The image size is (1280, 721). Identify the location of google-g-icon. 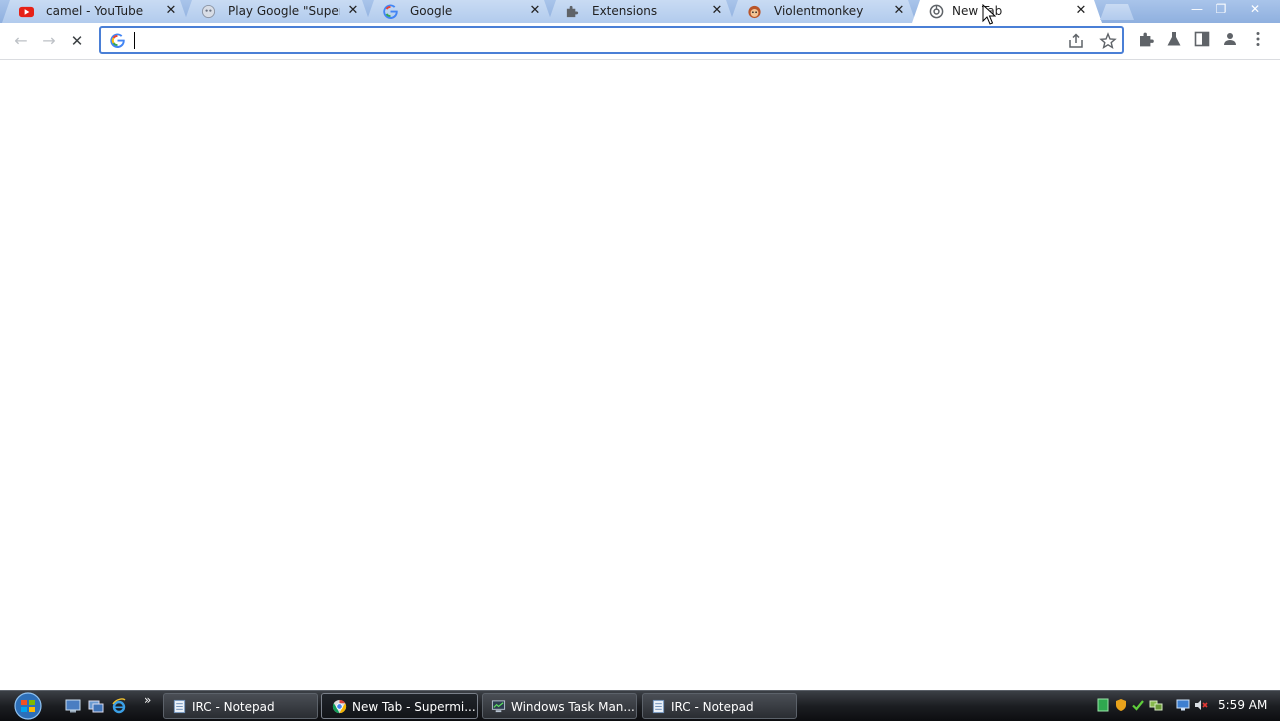
(117, 40).